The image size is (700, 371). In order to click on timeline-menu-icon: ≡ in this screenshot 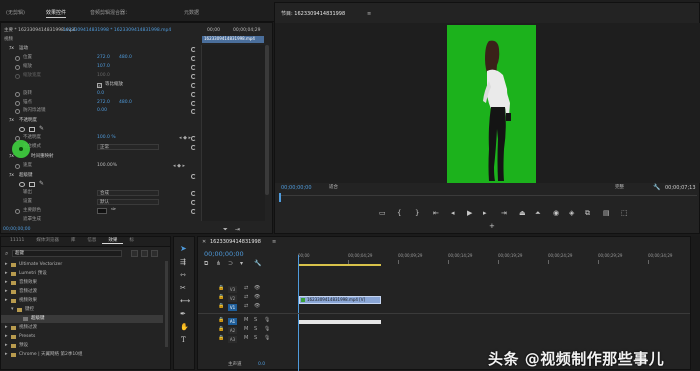, I will do `click(274, 242)`.